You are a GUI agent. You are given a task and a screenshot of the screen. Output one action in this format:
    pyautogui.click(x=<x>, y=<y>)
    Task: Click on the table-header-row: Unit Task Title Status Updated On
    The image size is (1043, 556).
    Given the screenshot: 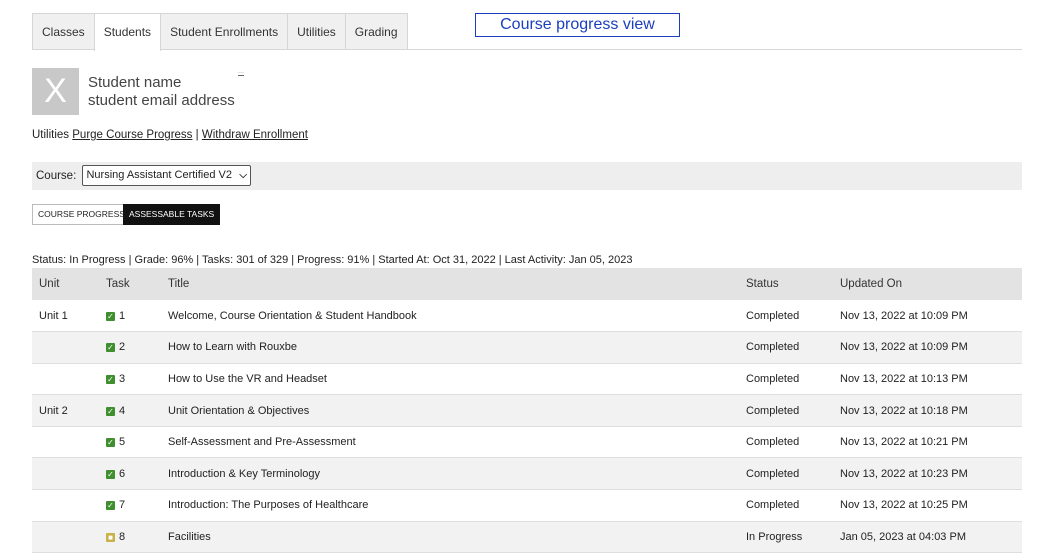 What is the action you would take?
    pyautogui.click(x=527, y=284)
    